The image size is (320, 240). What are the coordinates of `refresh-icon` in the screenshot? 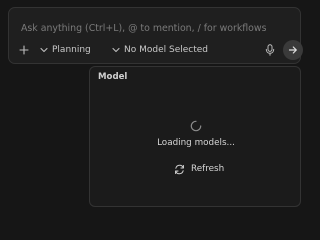 It's located at (179, 169).